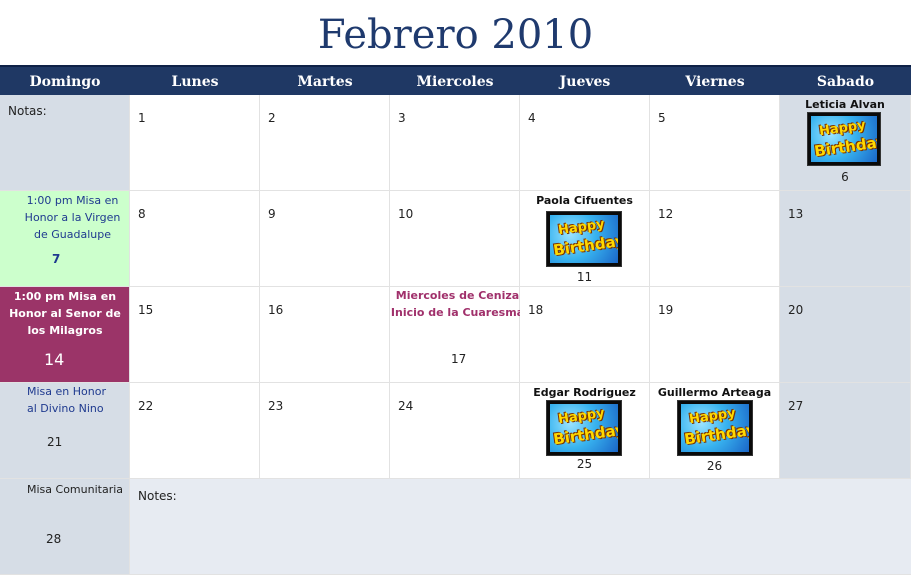 The image size is (911, 575). Describe the element at coordinates (845, 431) in the screenshot. I see `day-cell-27: 27` at that location.